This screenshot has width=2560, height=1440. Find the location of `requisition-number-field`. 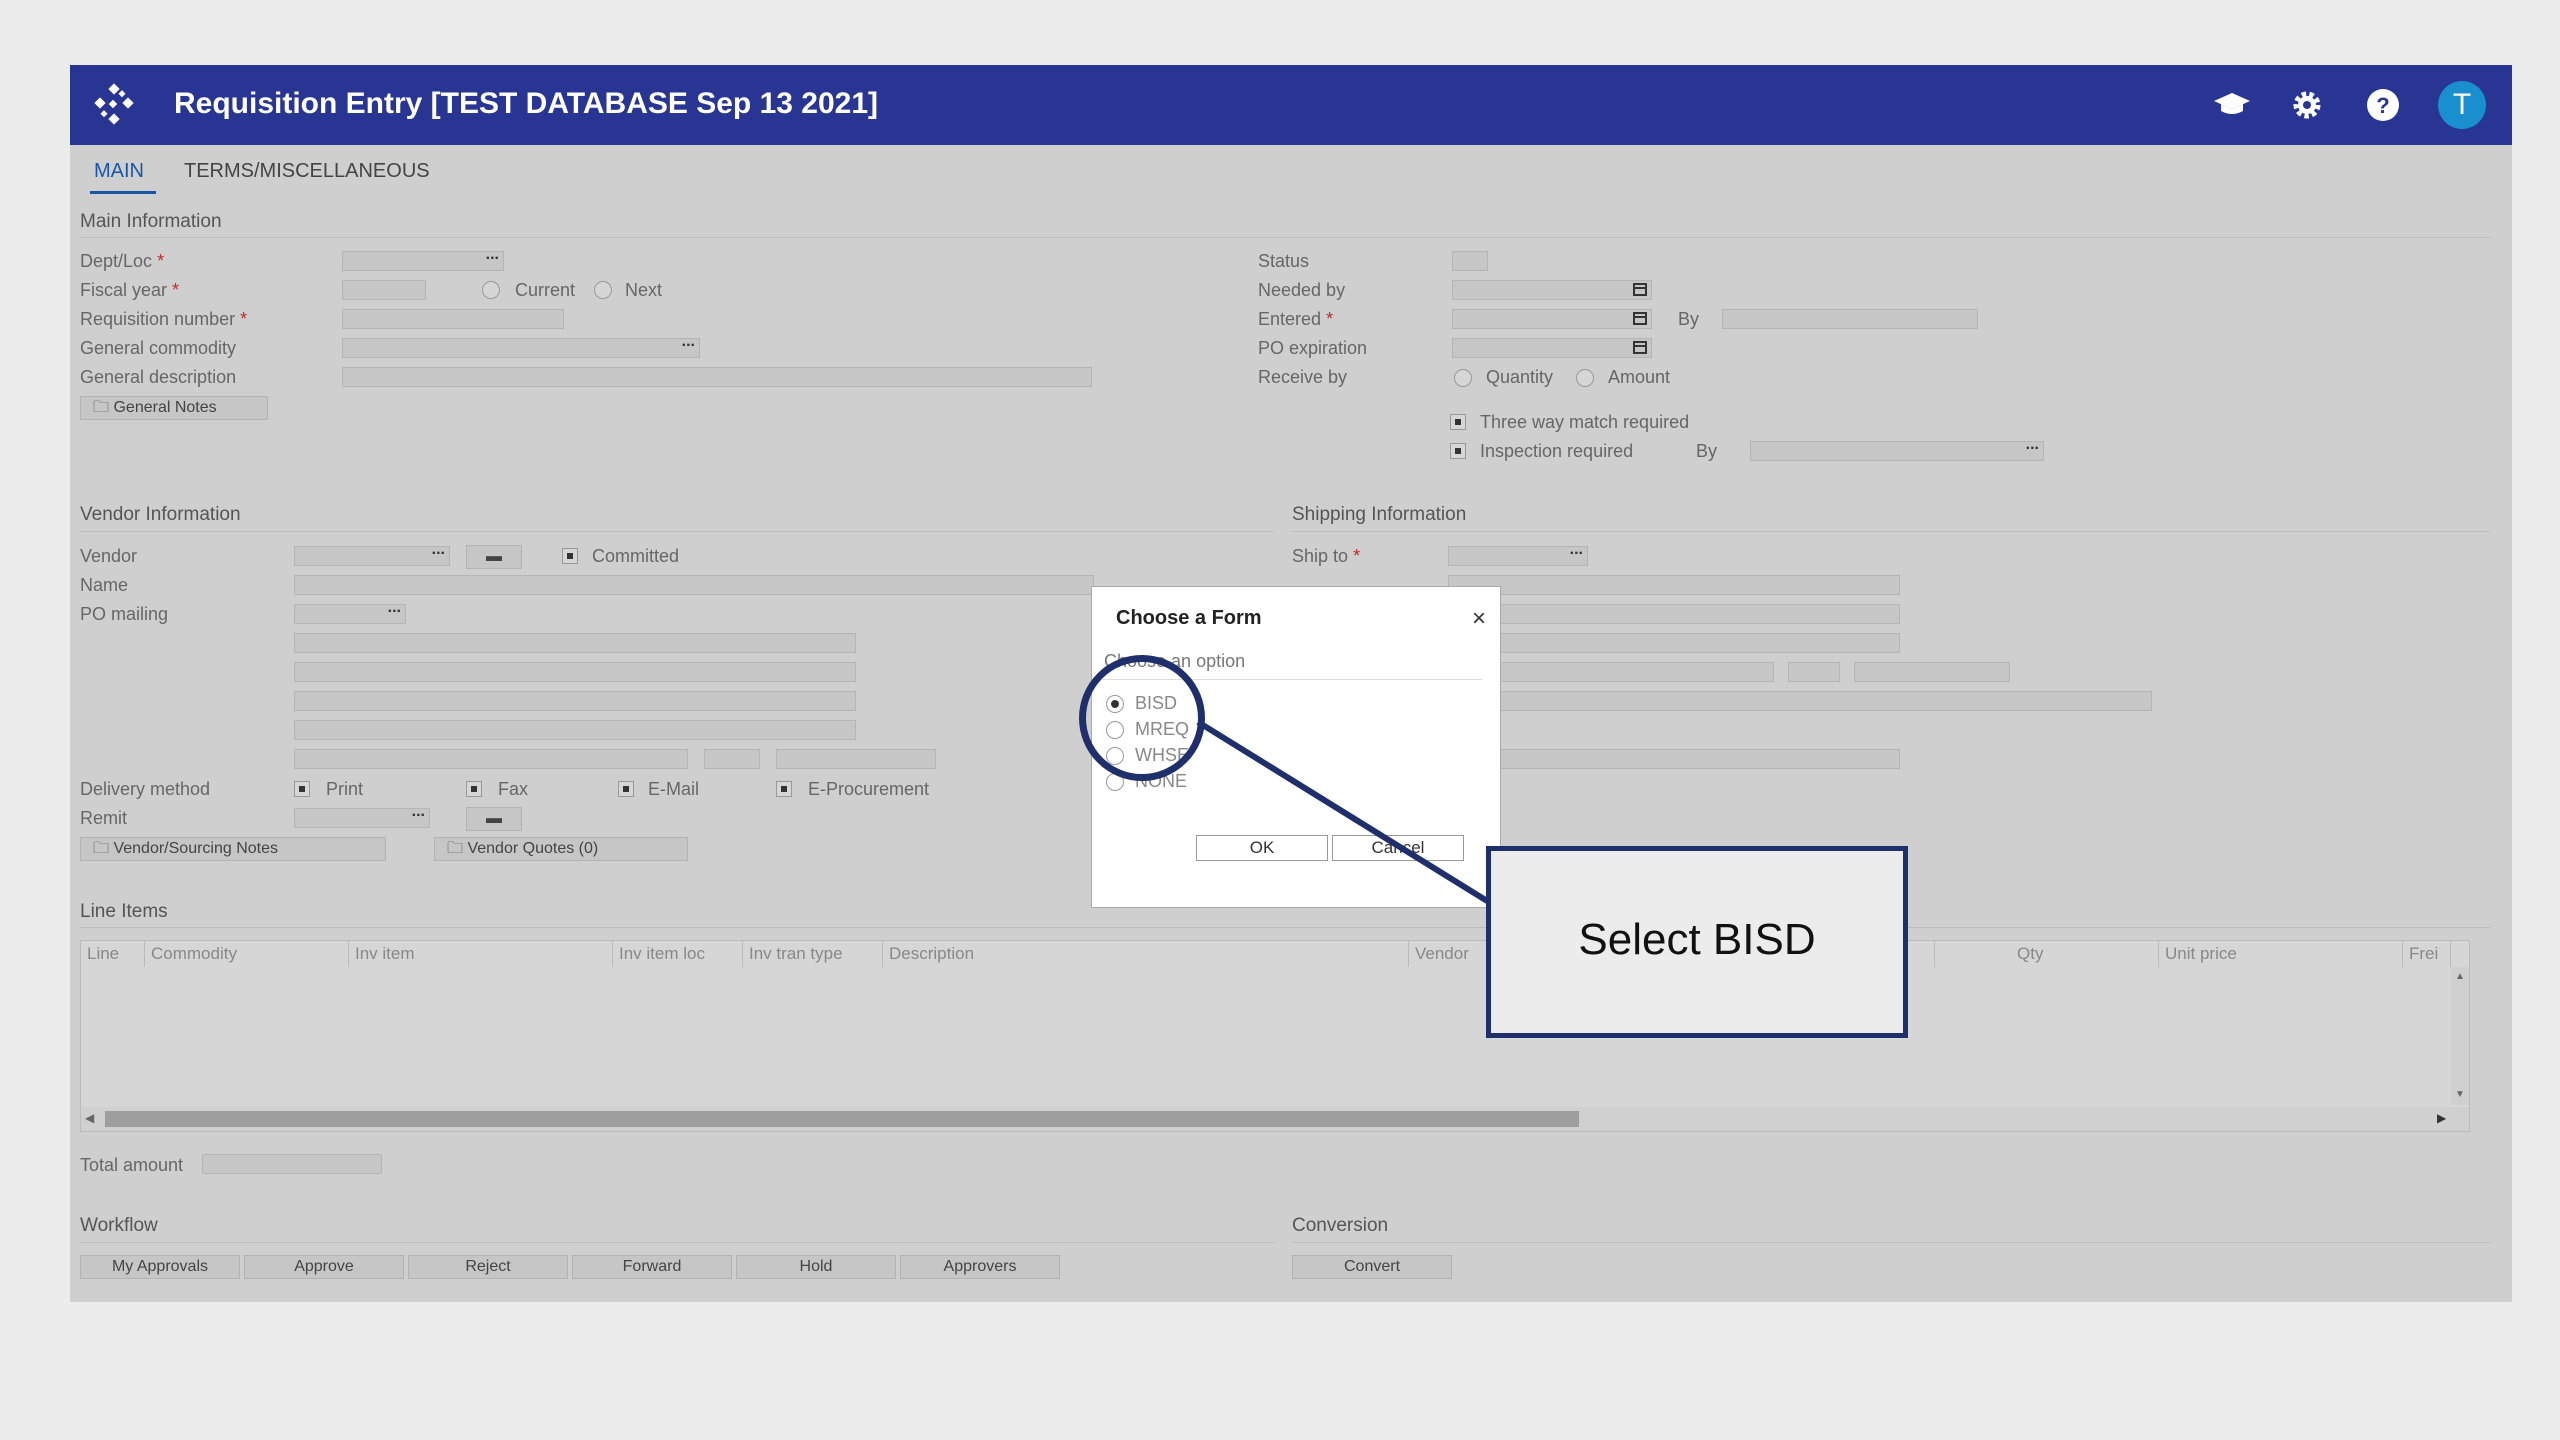

requisition-number-field is located at coordinates (453, 319).